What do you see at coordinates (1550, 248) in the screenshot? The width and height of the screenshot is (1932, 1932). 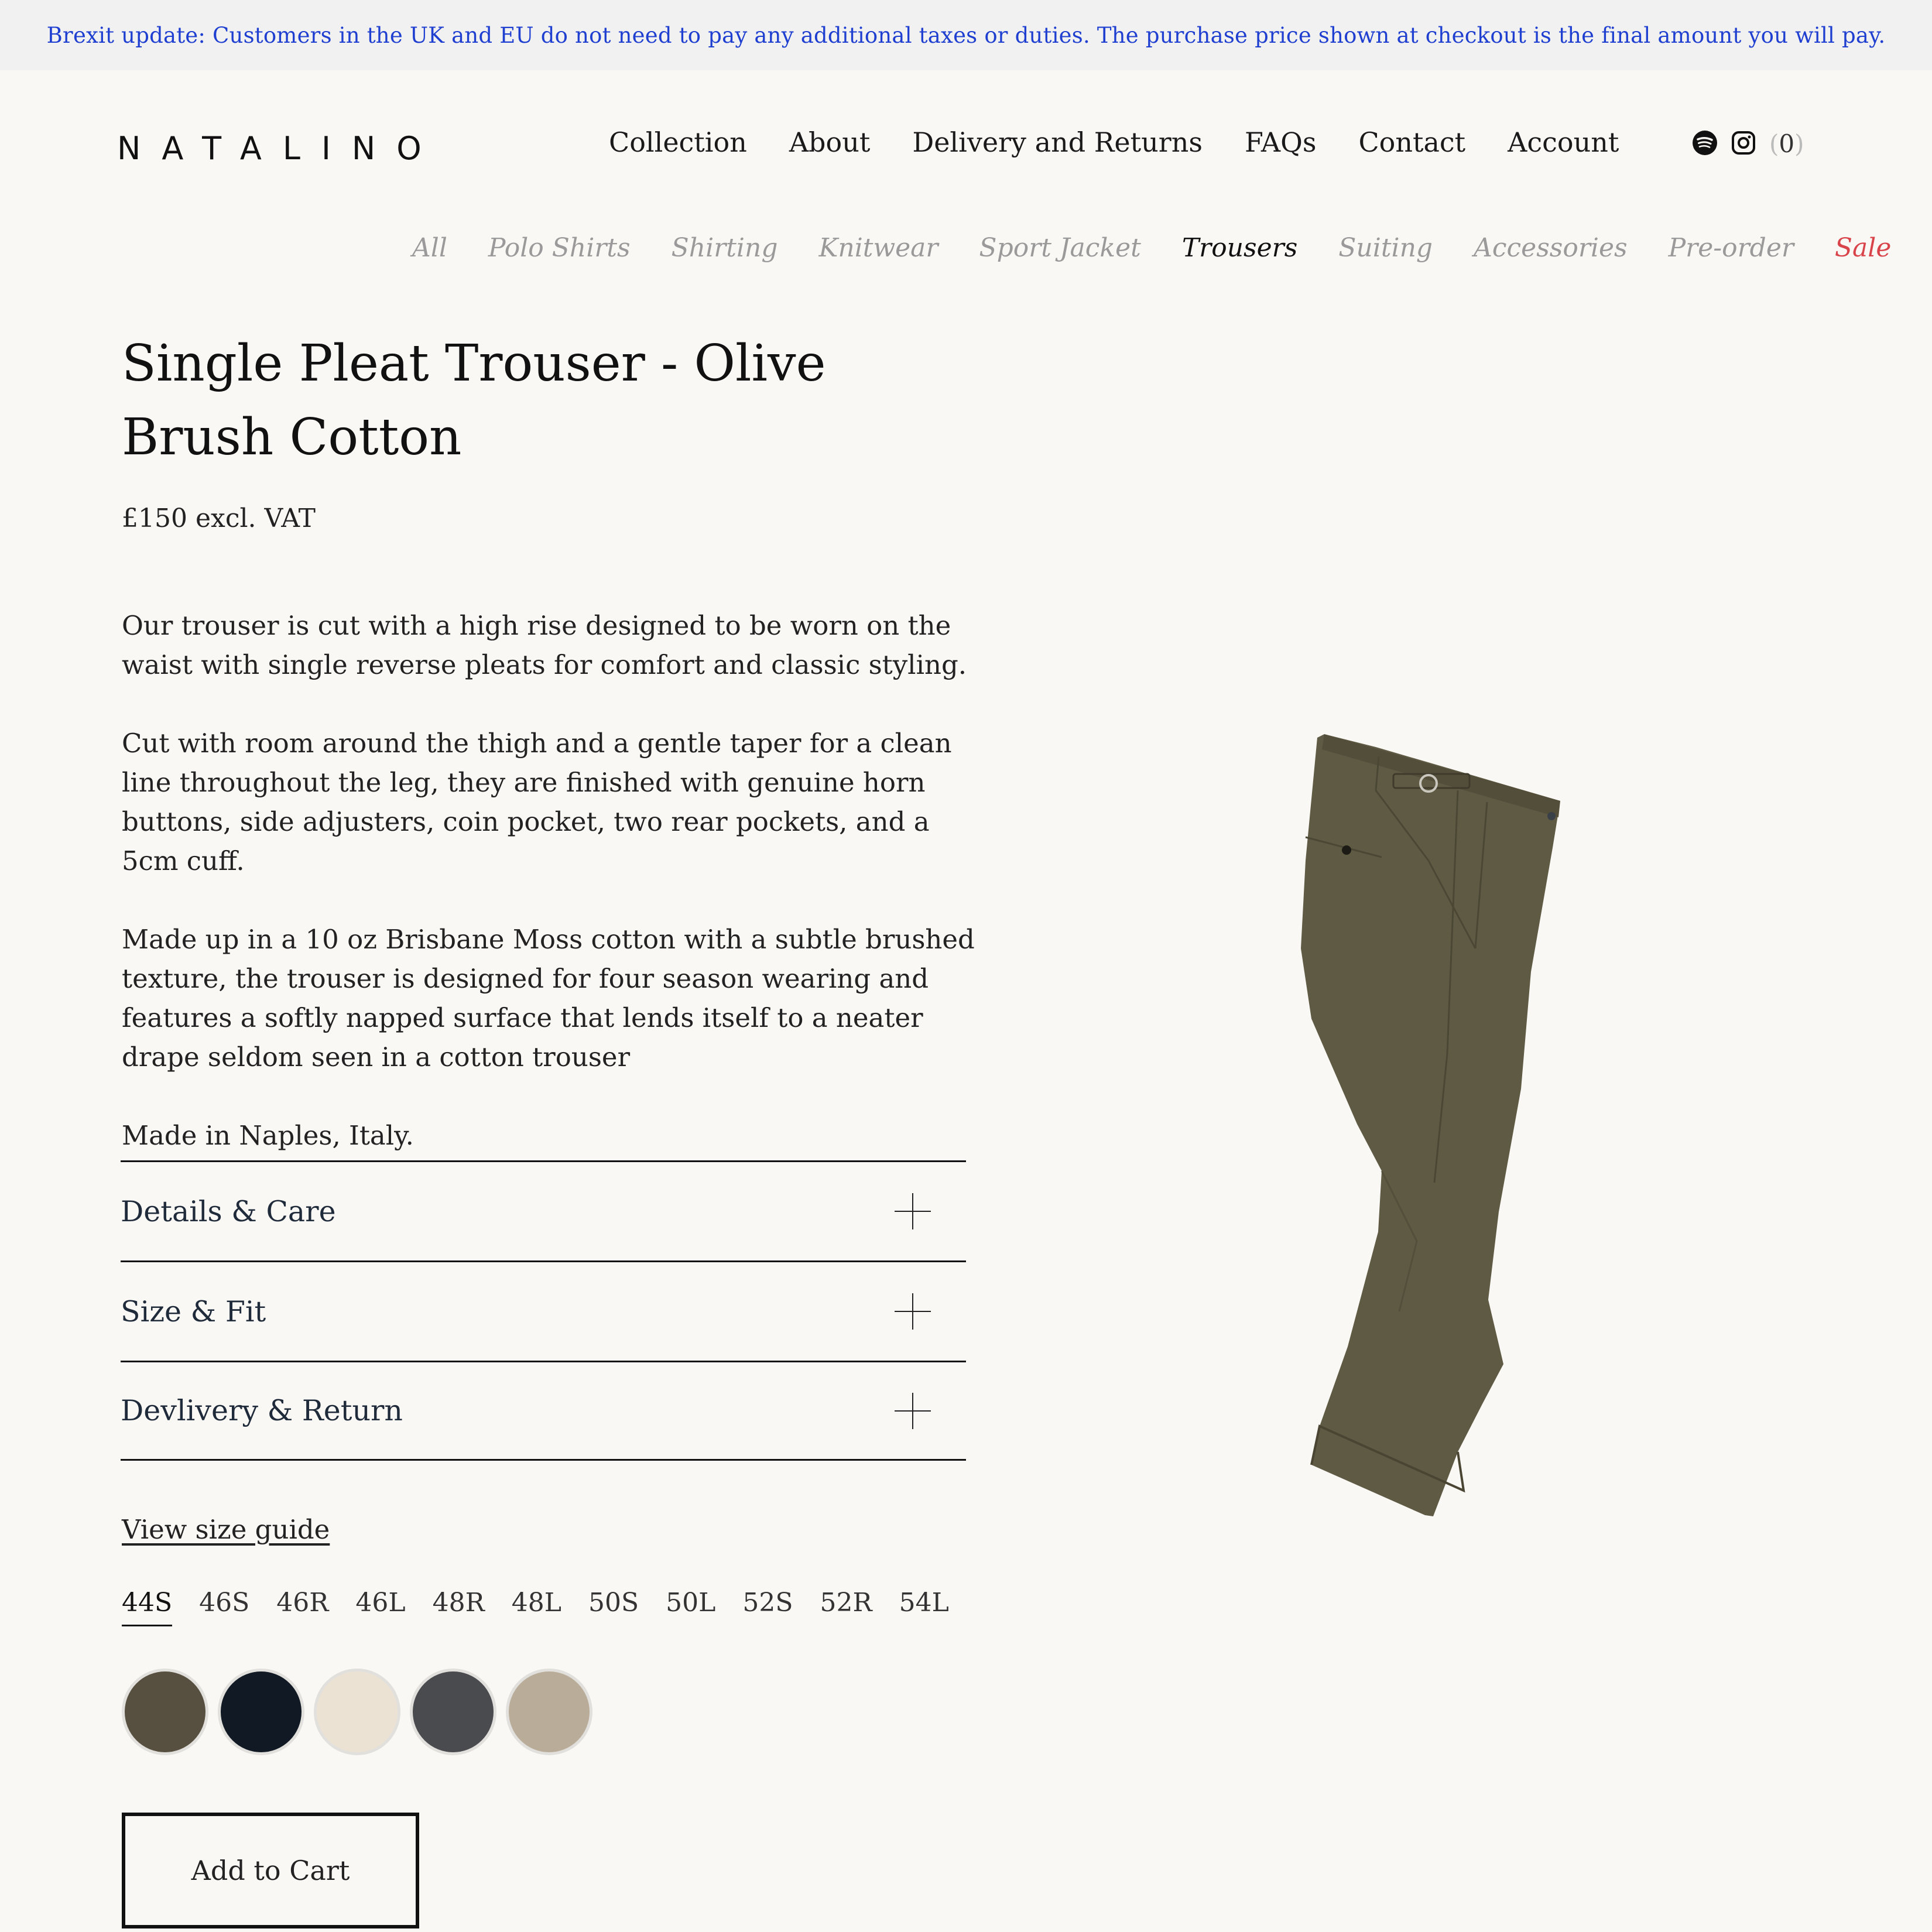 I see `category-accessories: Accessories` at bounding box center [1550, 248].